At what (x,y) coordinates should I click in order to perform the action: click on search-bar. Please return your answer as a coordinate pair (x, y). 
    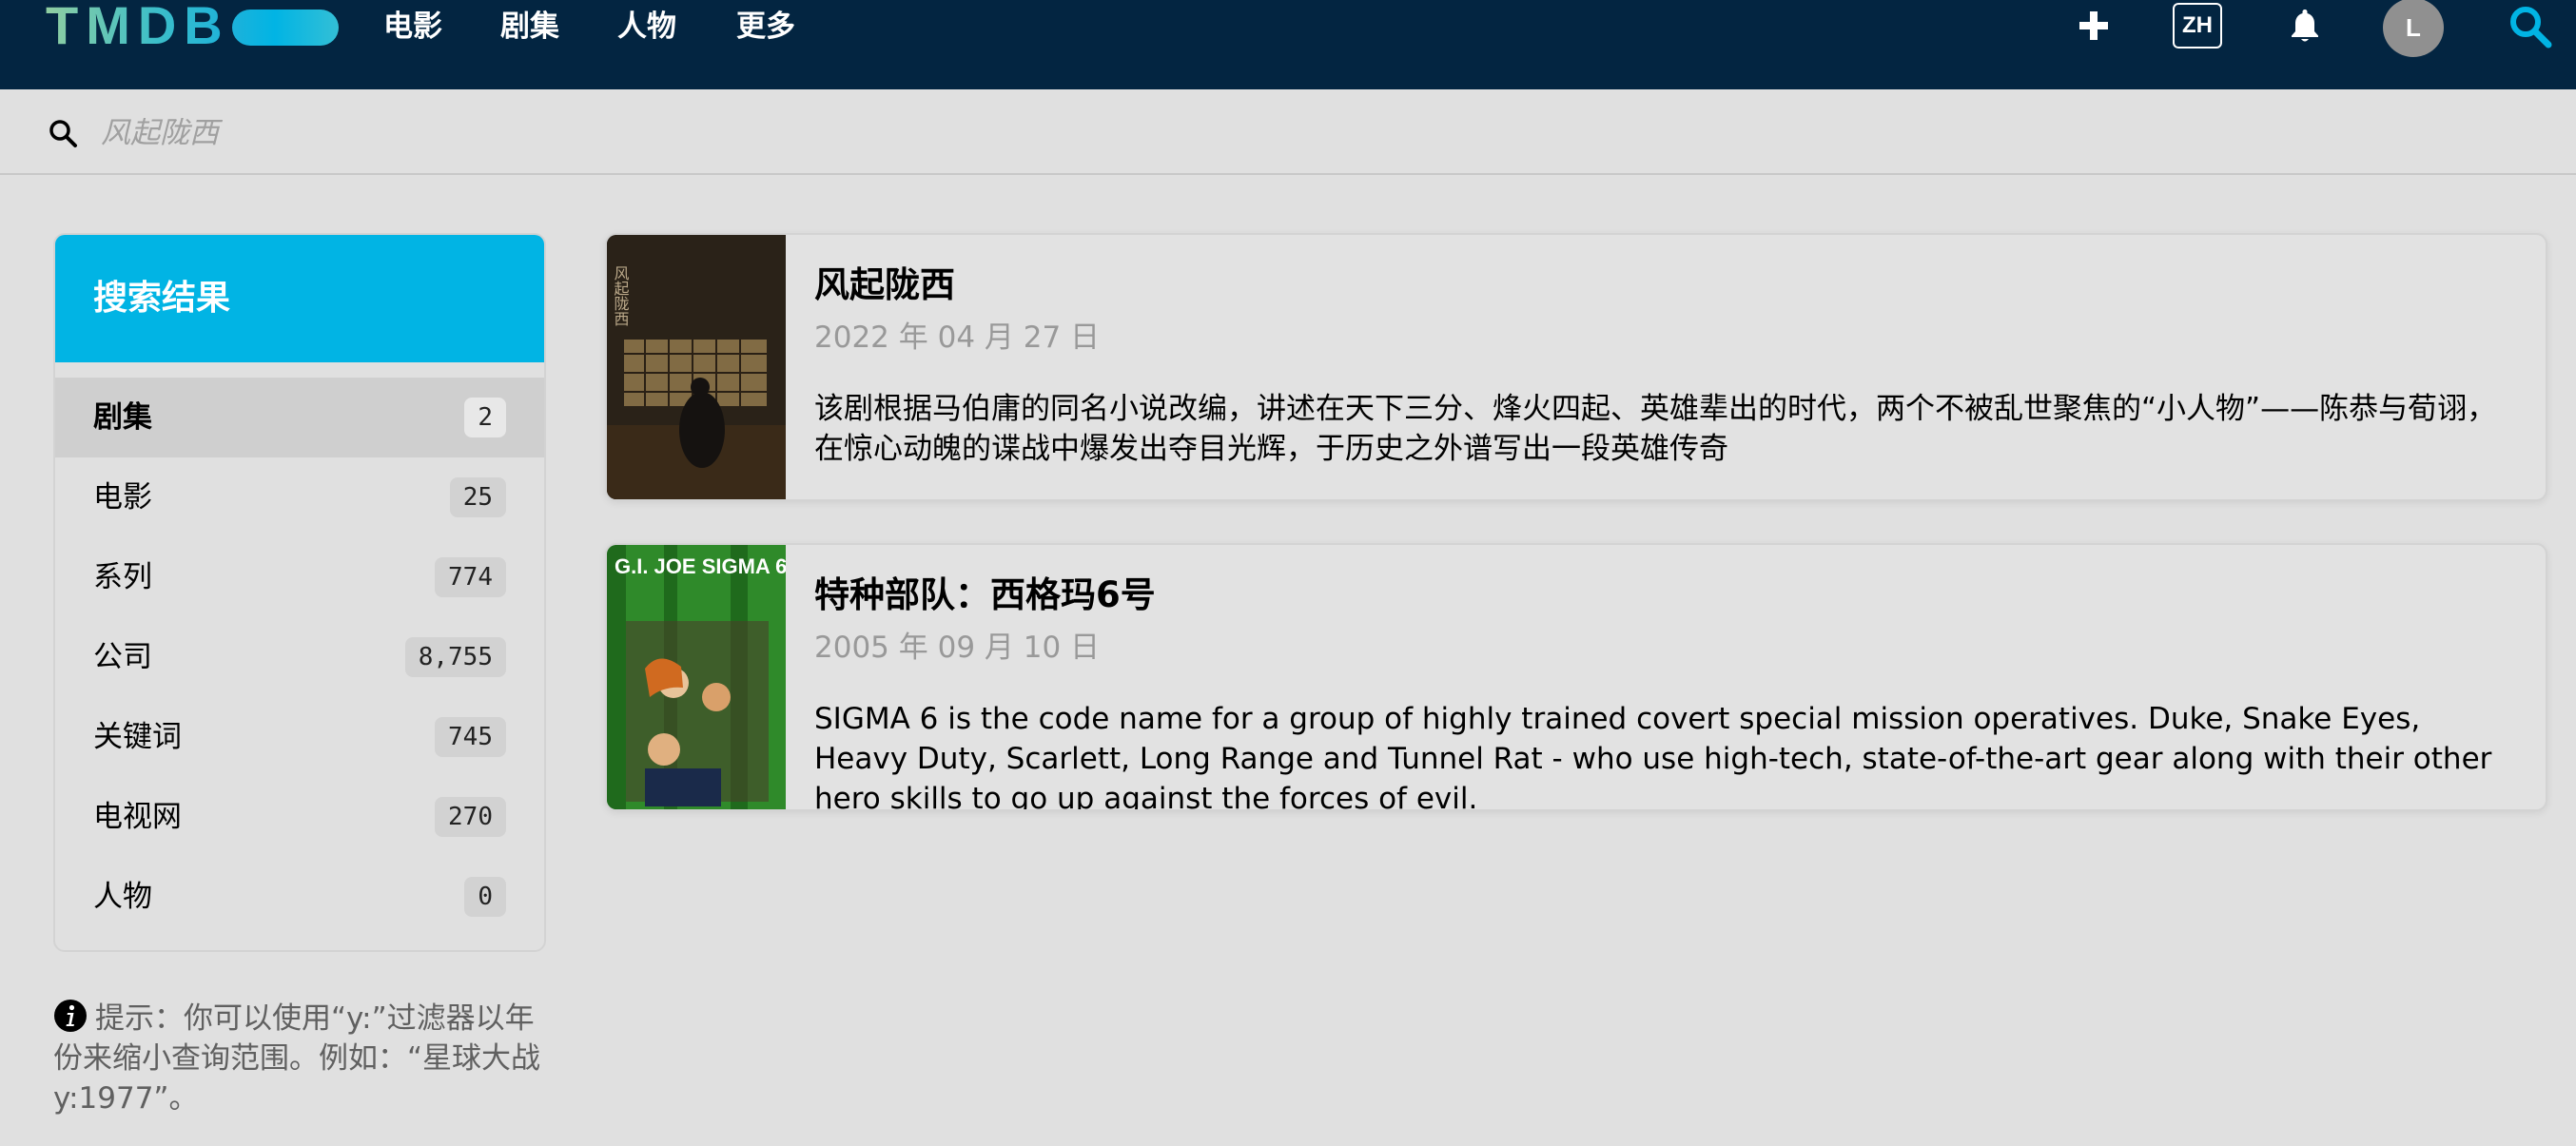
    Looking at the image, I should click on (1288, 132).